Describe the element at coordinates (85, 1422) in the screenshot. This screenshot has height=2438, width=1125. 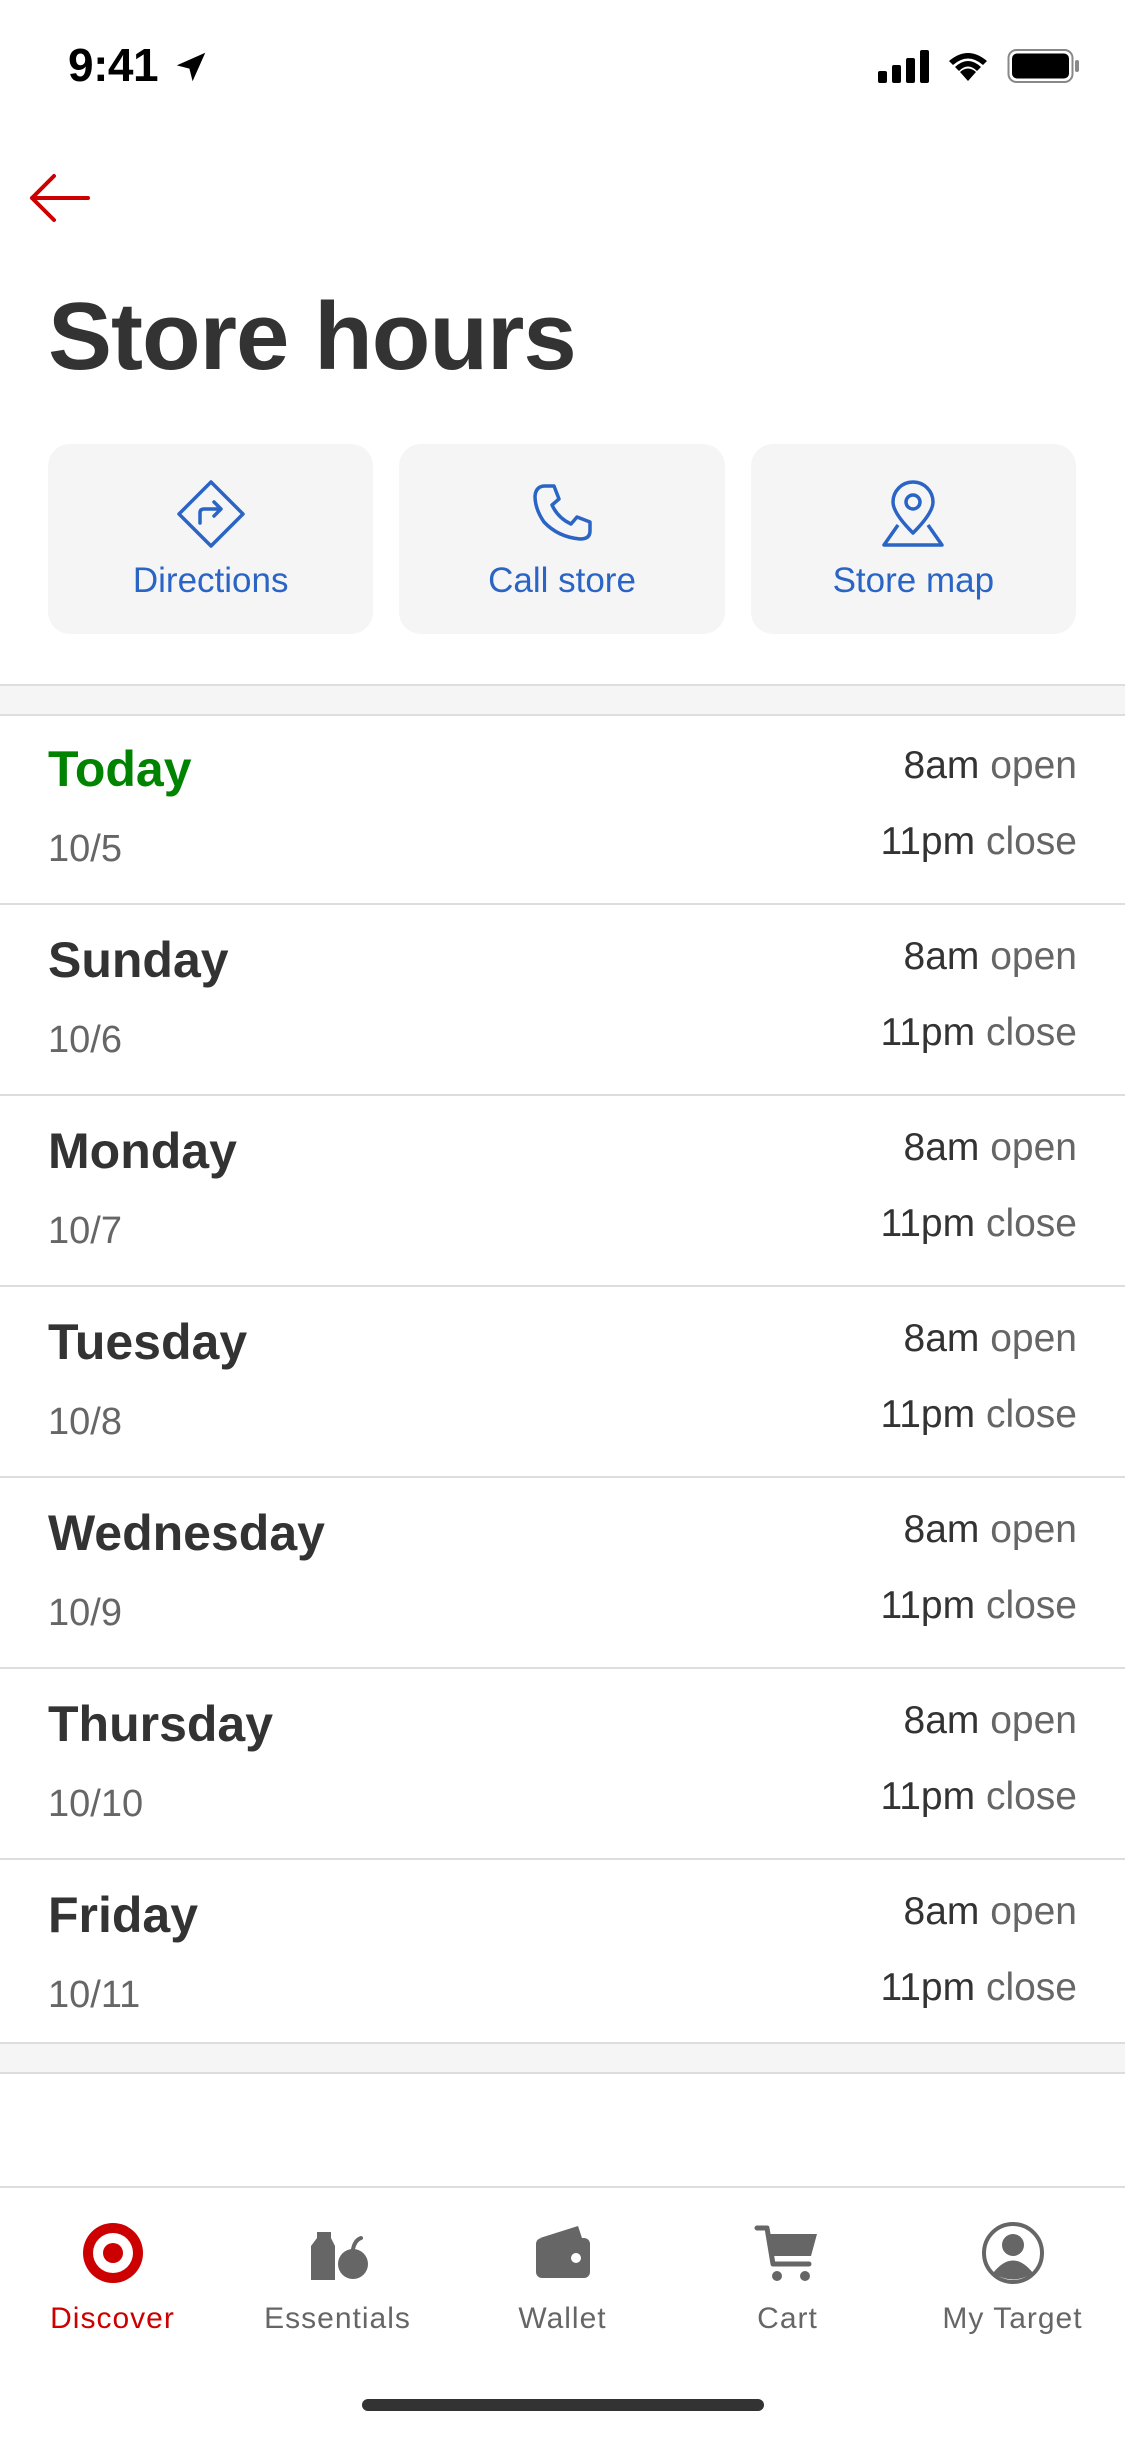
I see `day-date: 10/8` at that location.